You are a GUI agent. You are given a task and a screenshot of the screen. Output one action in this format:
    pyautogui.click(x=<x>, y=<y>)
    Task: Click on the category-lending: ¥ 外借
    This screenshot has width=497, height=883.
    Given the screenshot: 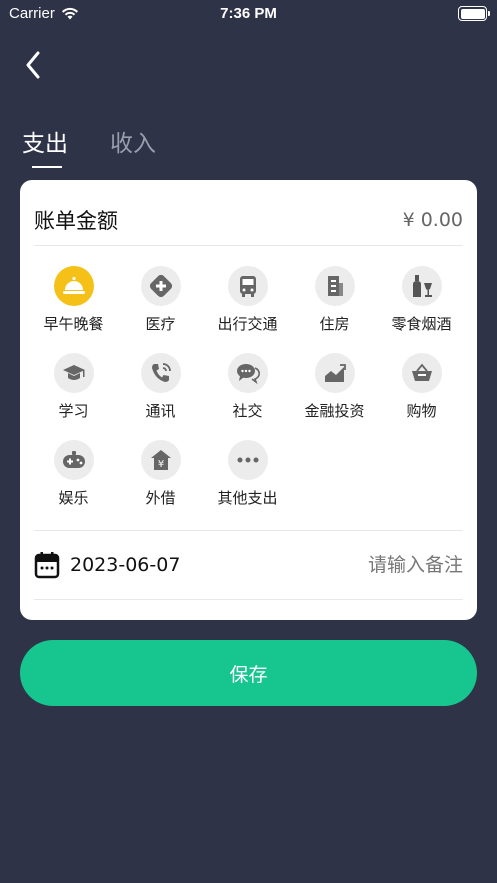 What is the action you would take?
    pyautogui.click(x=160, y=474)
    